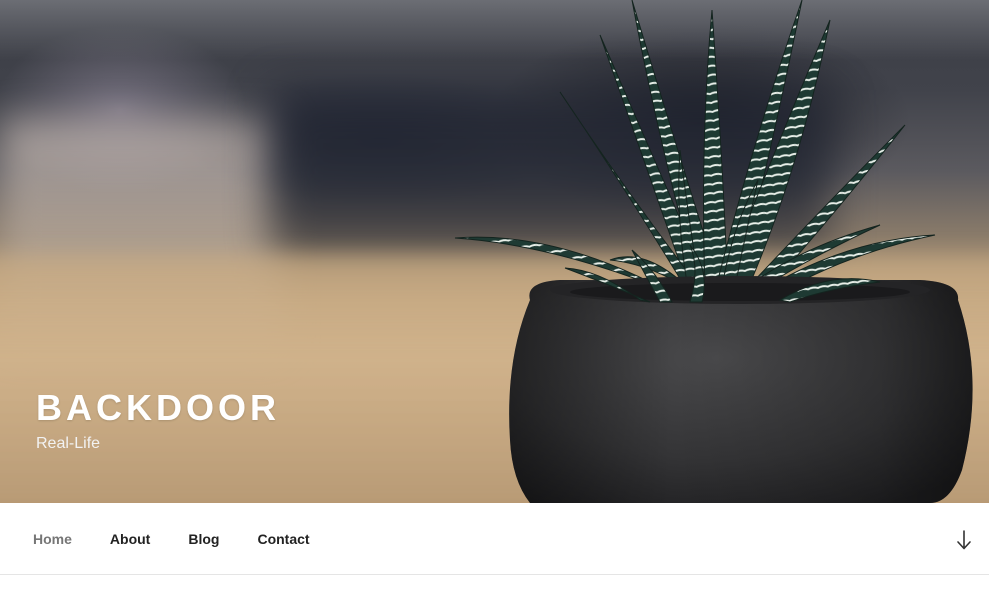 This screenshot has height=600, width=989. Describe the element at coordinates (52, 539) in the screenshot. I see `nav-item-home: Home` at that location.